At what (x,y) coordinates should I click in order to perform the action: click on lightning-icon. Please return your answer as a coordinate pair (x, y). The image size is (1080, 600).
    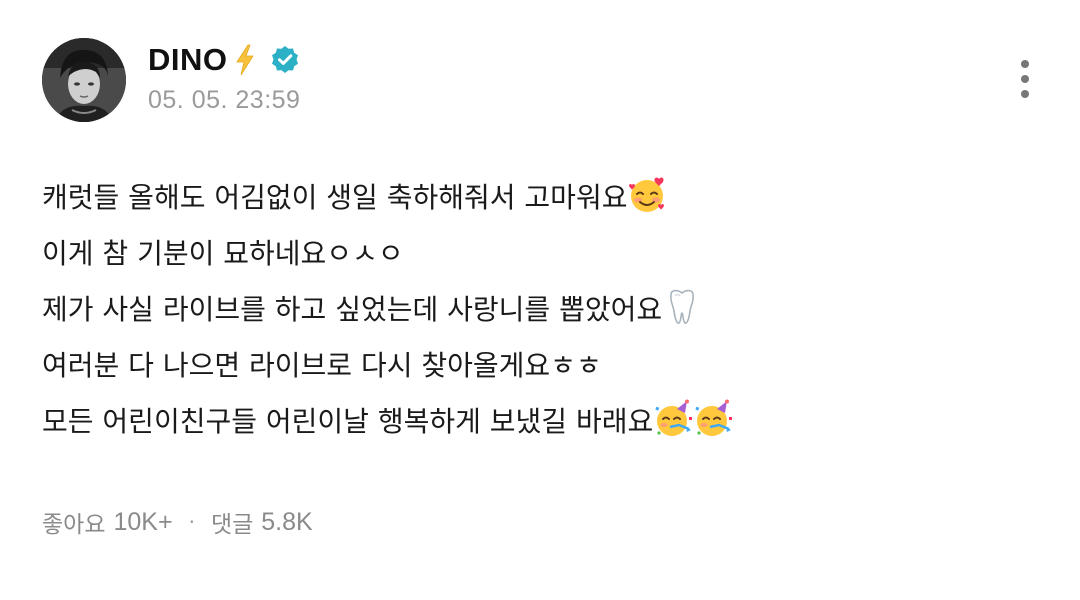
    Looking at the image, I should click on (245, 60).